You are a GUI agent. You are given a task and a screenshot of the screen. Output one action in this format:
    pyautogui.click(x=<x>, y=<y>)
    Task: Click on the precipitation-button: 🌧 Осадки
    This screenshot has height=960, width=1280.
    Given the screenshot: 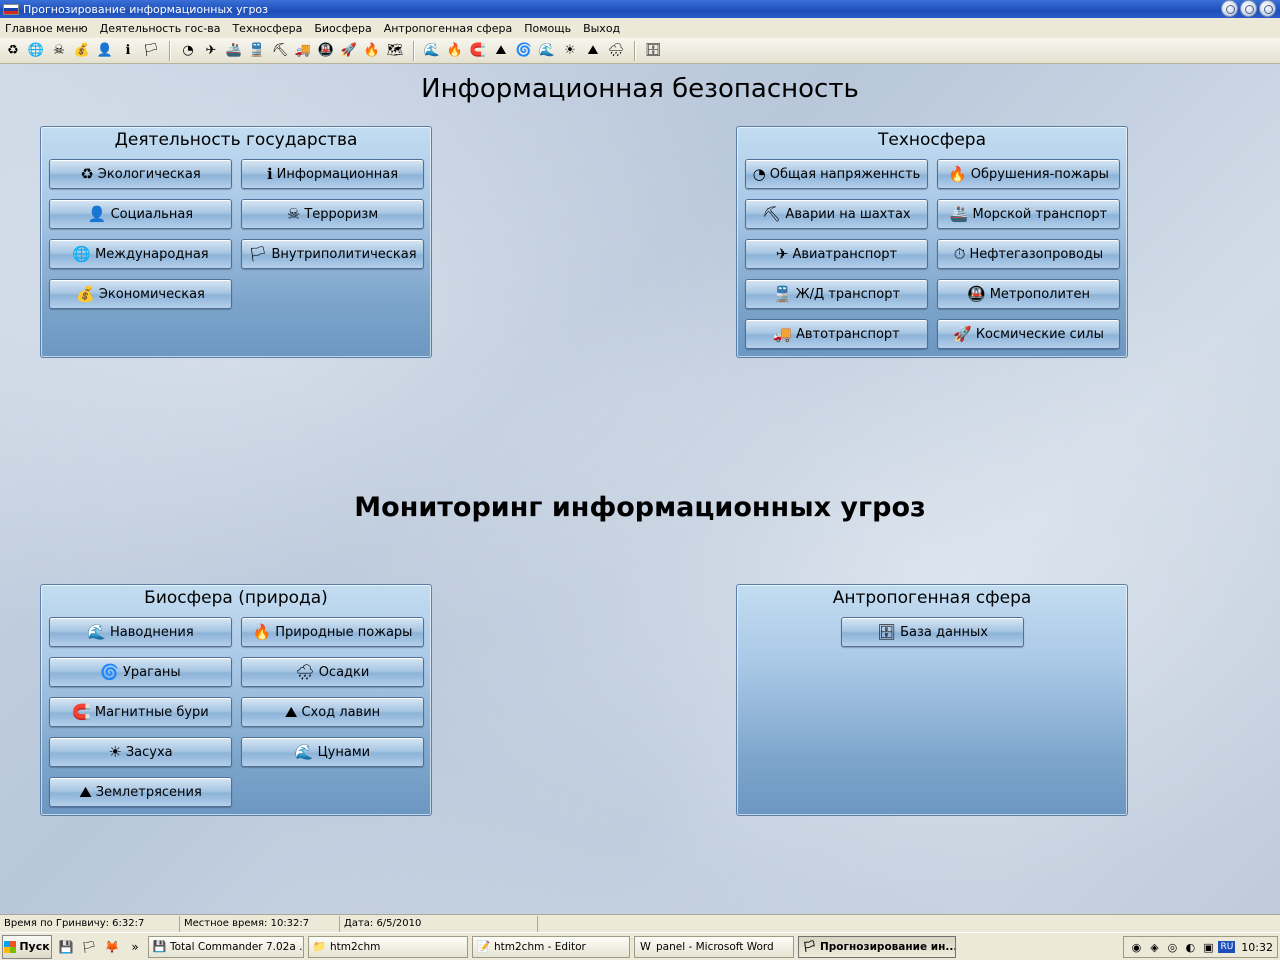 What is the action you would take?
    pyautogui.click(x=332, y=672)
    